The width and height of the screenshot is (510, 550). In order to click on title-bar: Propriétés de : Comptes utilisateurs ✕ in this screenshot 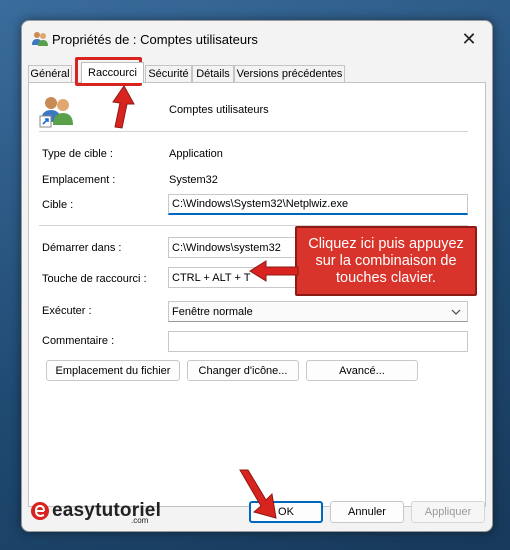, I will do `click(257, 39)`.